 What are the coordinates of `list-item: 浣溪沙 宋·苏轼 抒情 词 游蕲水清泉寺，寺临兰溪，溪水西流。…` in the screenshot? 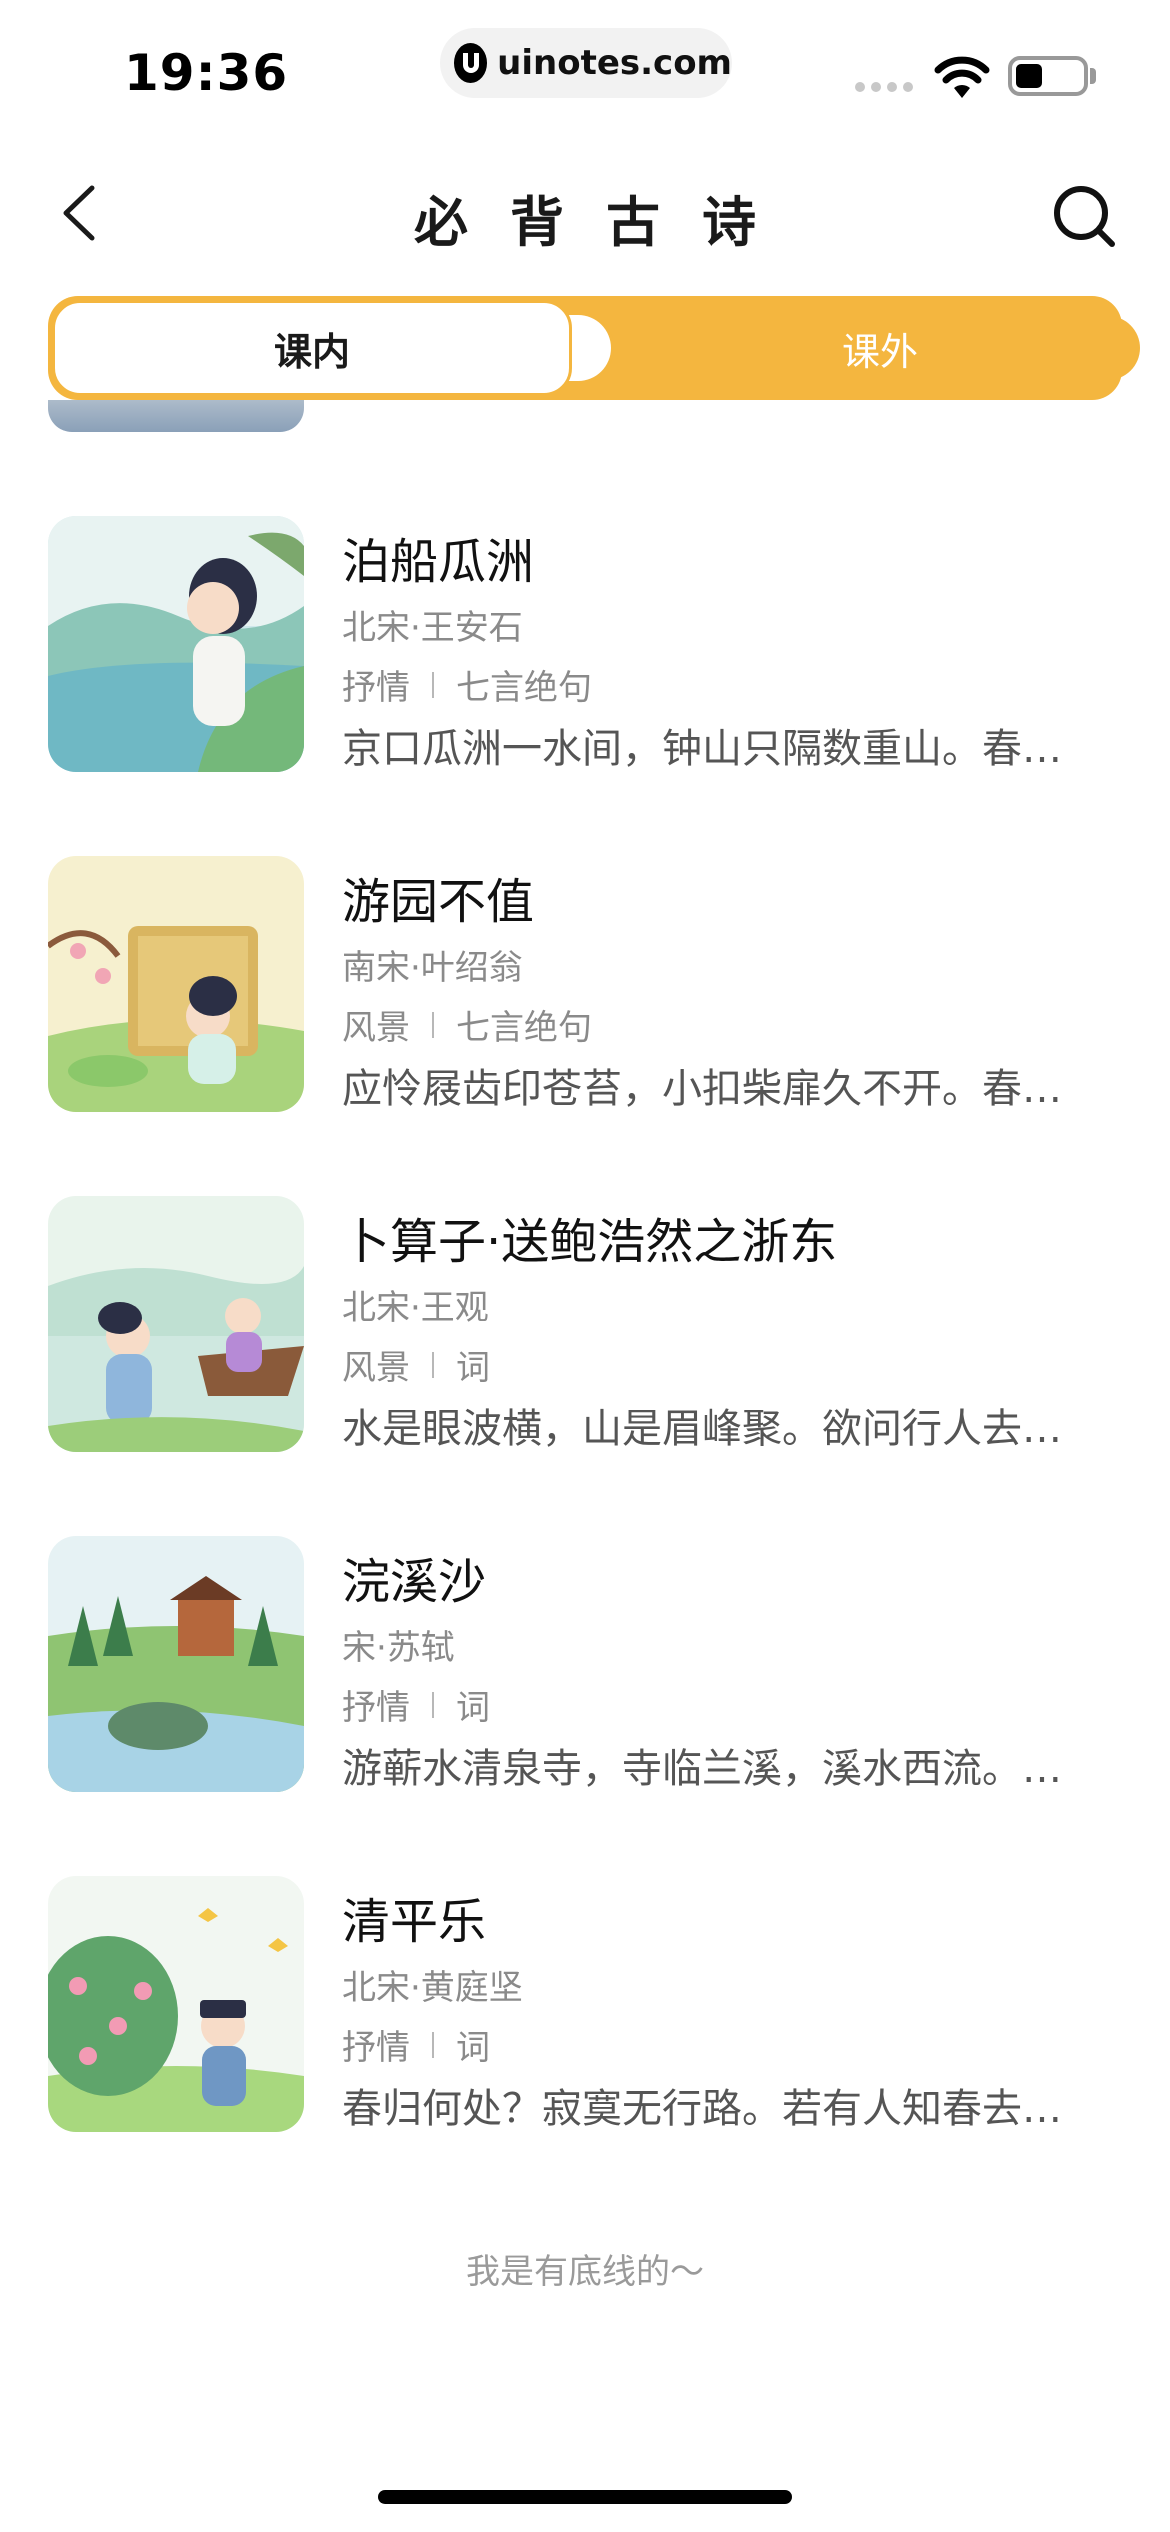 It's located at (585, 1666).